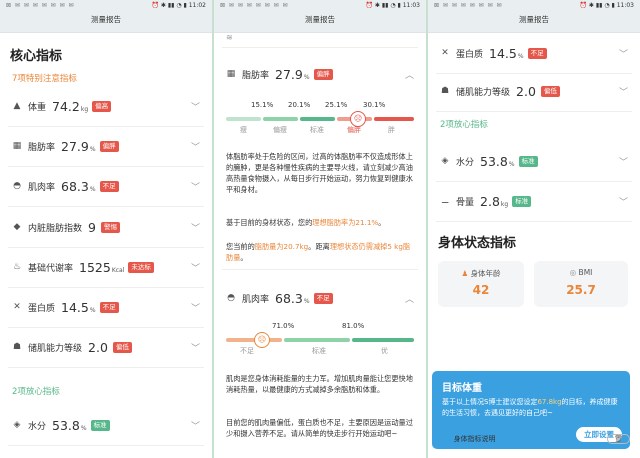  I want to click on section-title: 核心指标, so click(36, 56).